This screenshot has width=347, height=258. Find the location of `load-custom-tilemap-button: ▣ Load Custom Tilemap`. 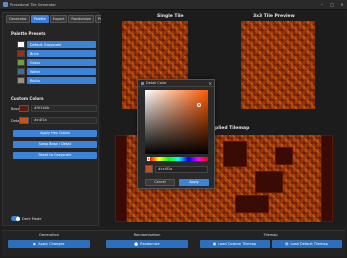

load-custom-tilemap-button: ▣ Load Custom Tilemap is located at coordinates (234, 244).